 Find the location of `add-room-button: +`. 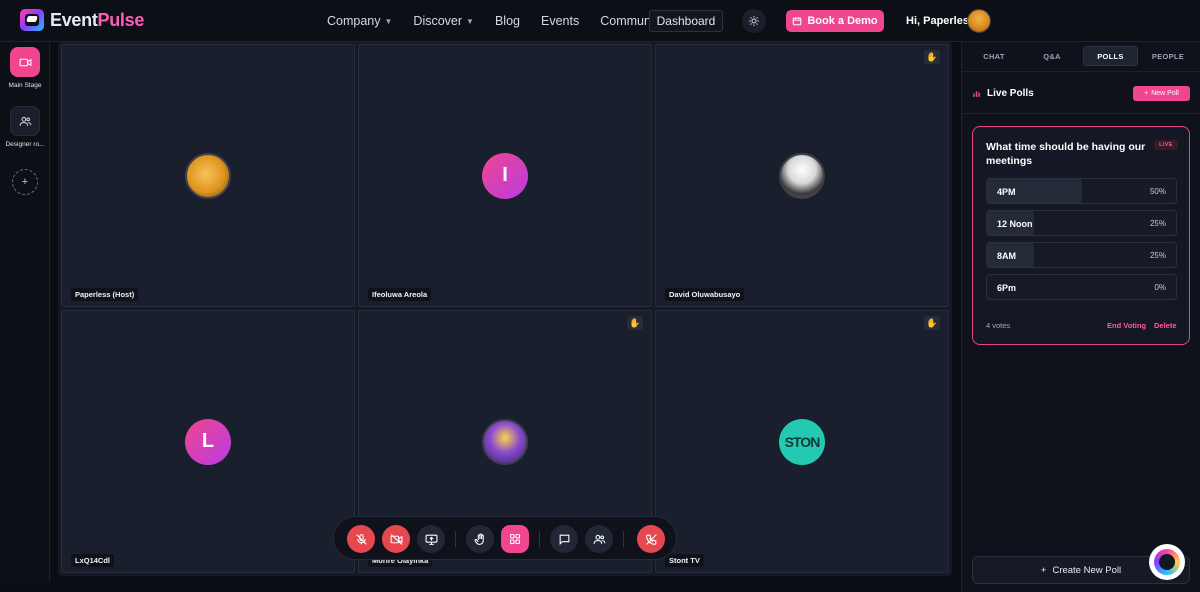

add-room-button: + is located at coordinates (25, 182).